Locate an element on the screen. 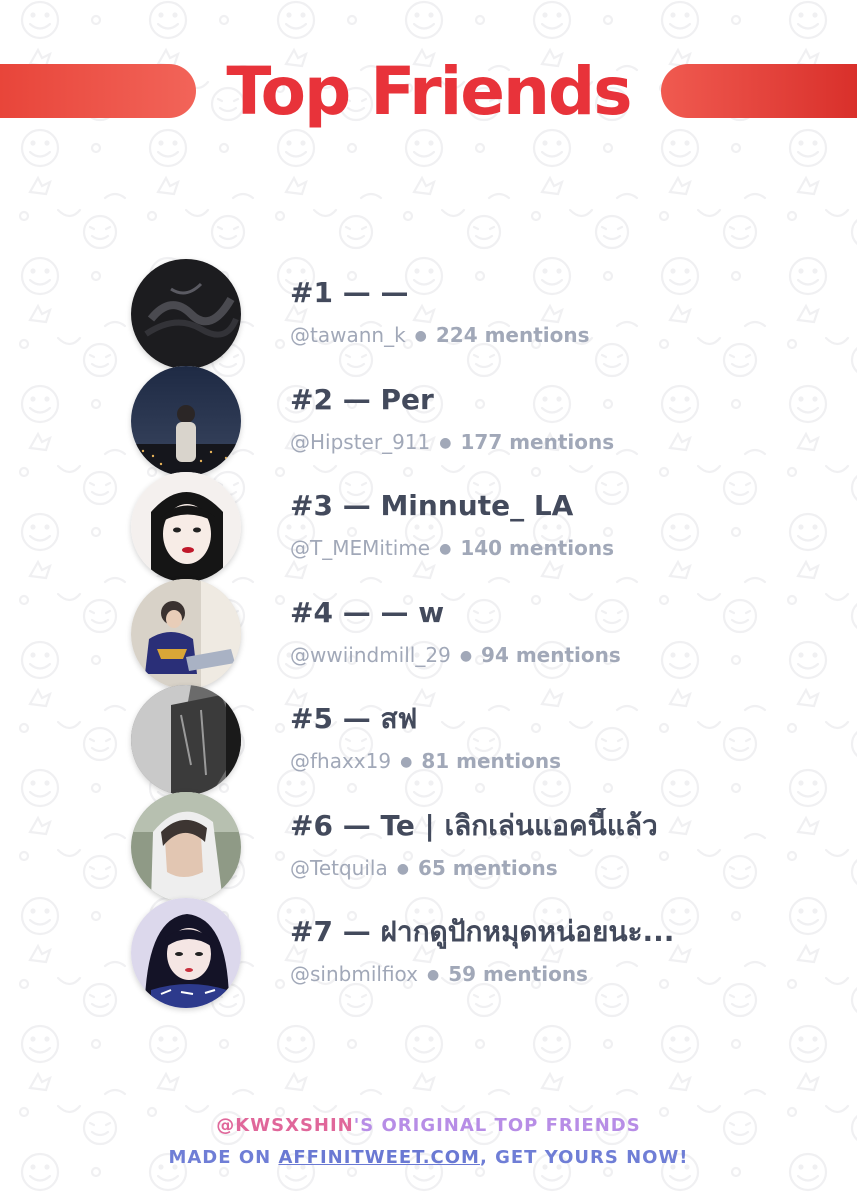 The height and width of the screenshot is (1200, 857). dark-abstract-avatar is located at coordinates (186, 314).